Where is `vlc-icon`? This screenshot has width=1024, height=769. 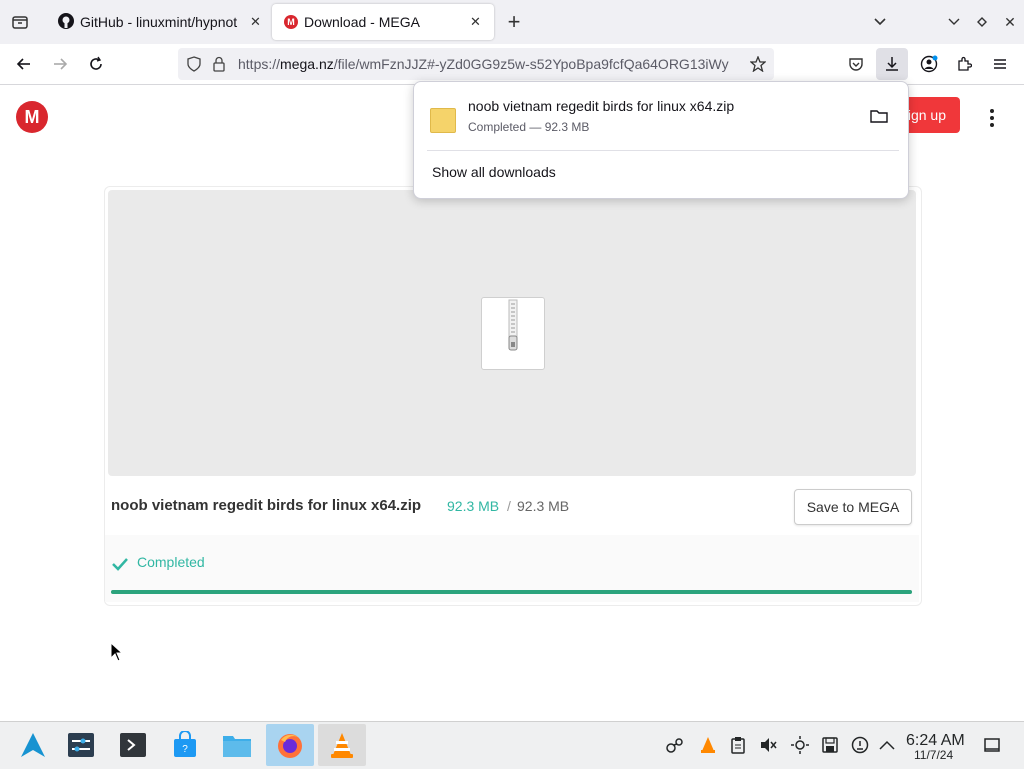 vlc-icon is located at coordinates (342, 745).